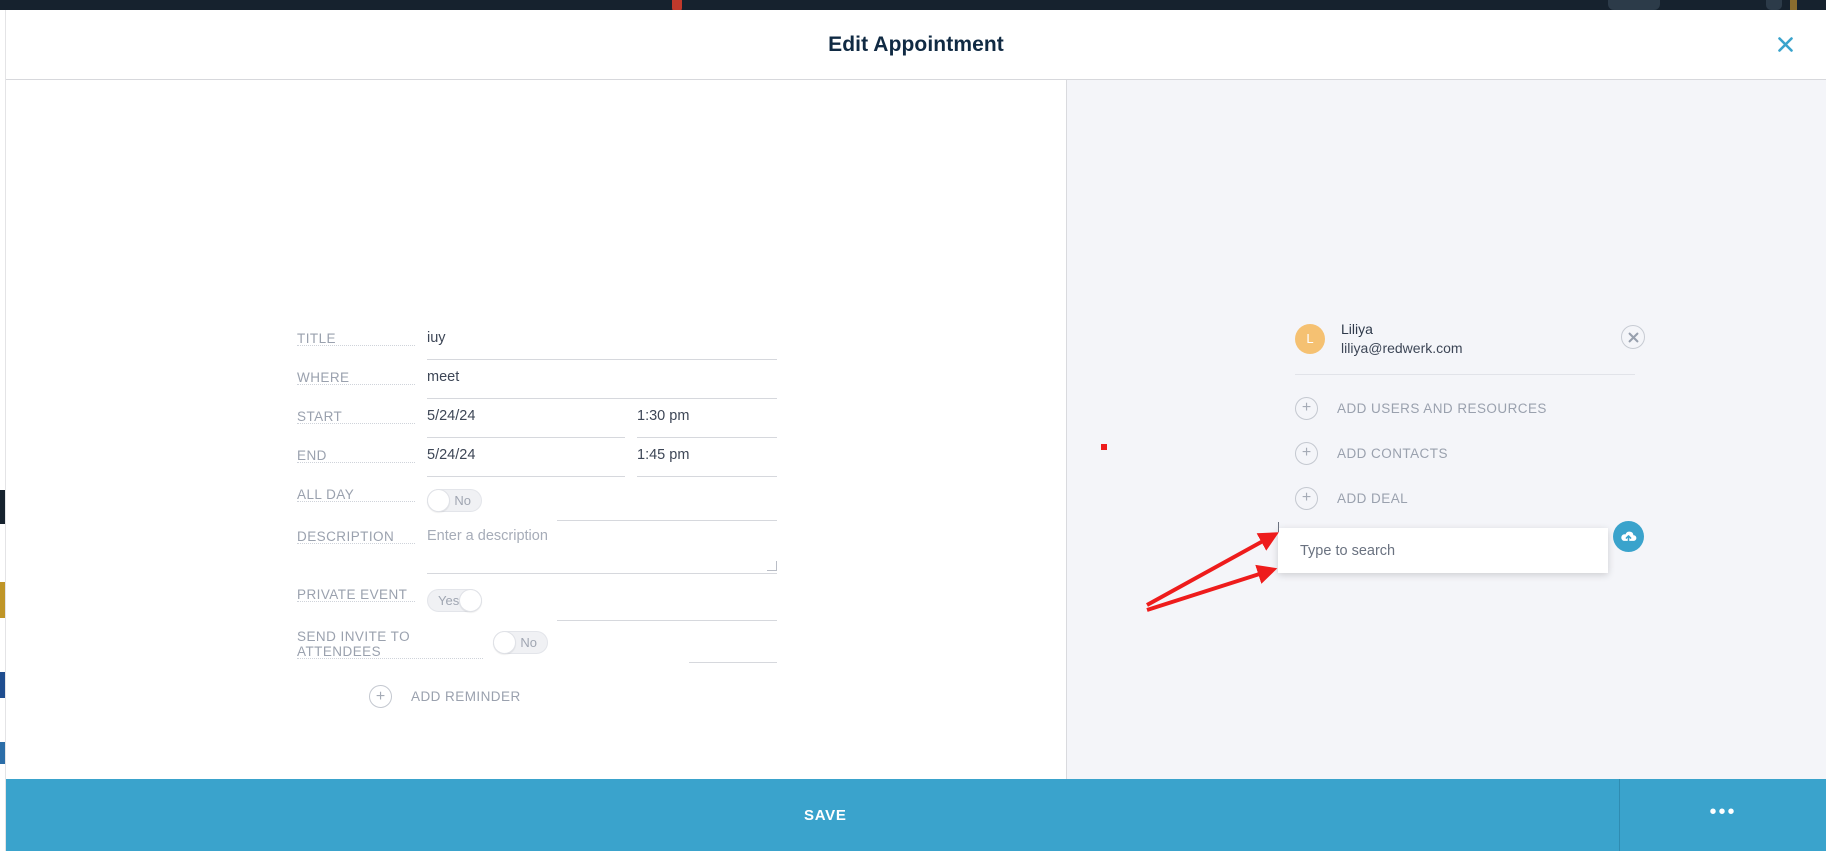  Describe the element at coordinates (462, 500) in the screenshot. I see `all-day-toggle-state: No` at that location.